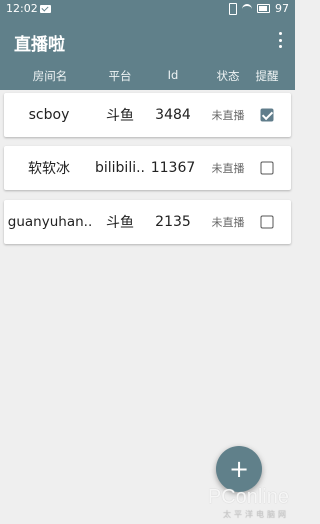 This screenshot has height=524, width=320. I want to click on watermark-brand: PConline, so click(248, 497).